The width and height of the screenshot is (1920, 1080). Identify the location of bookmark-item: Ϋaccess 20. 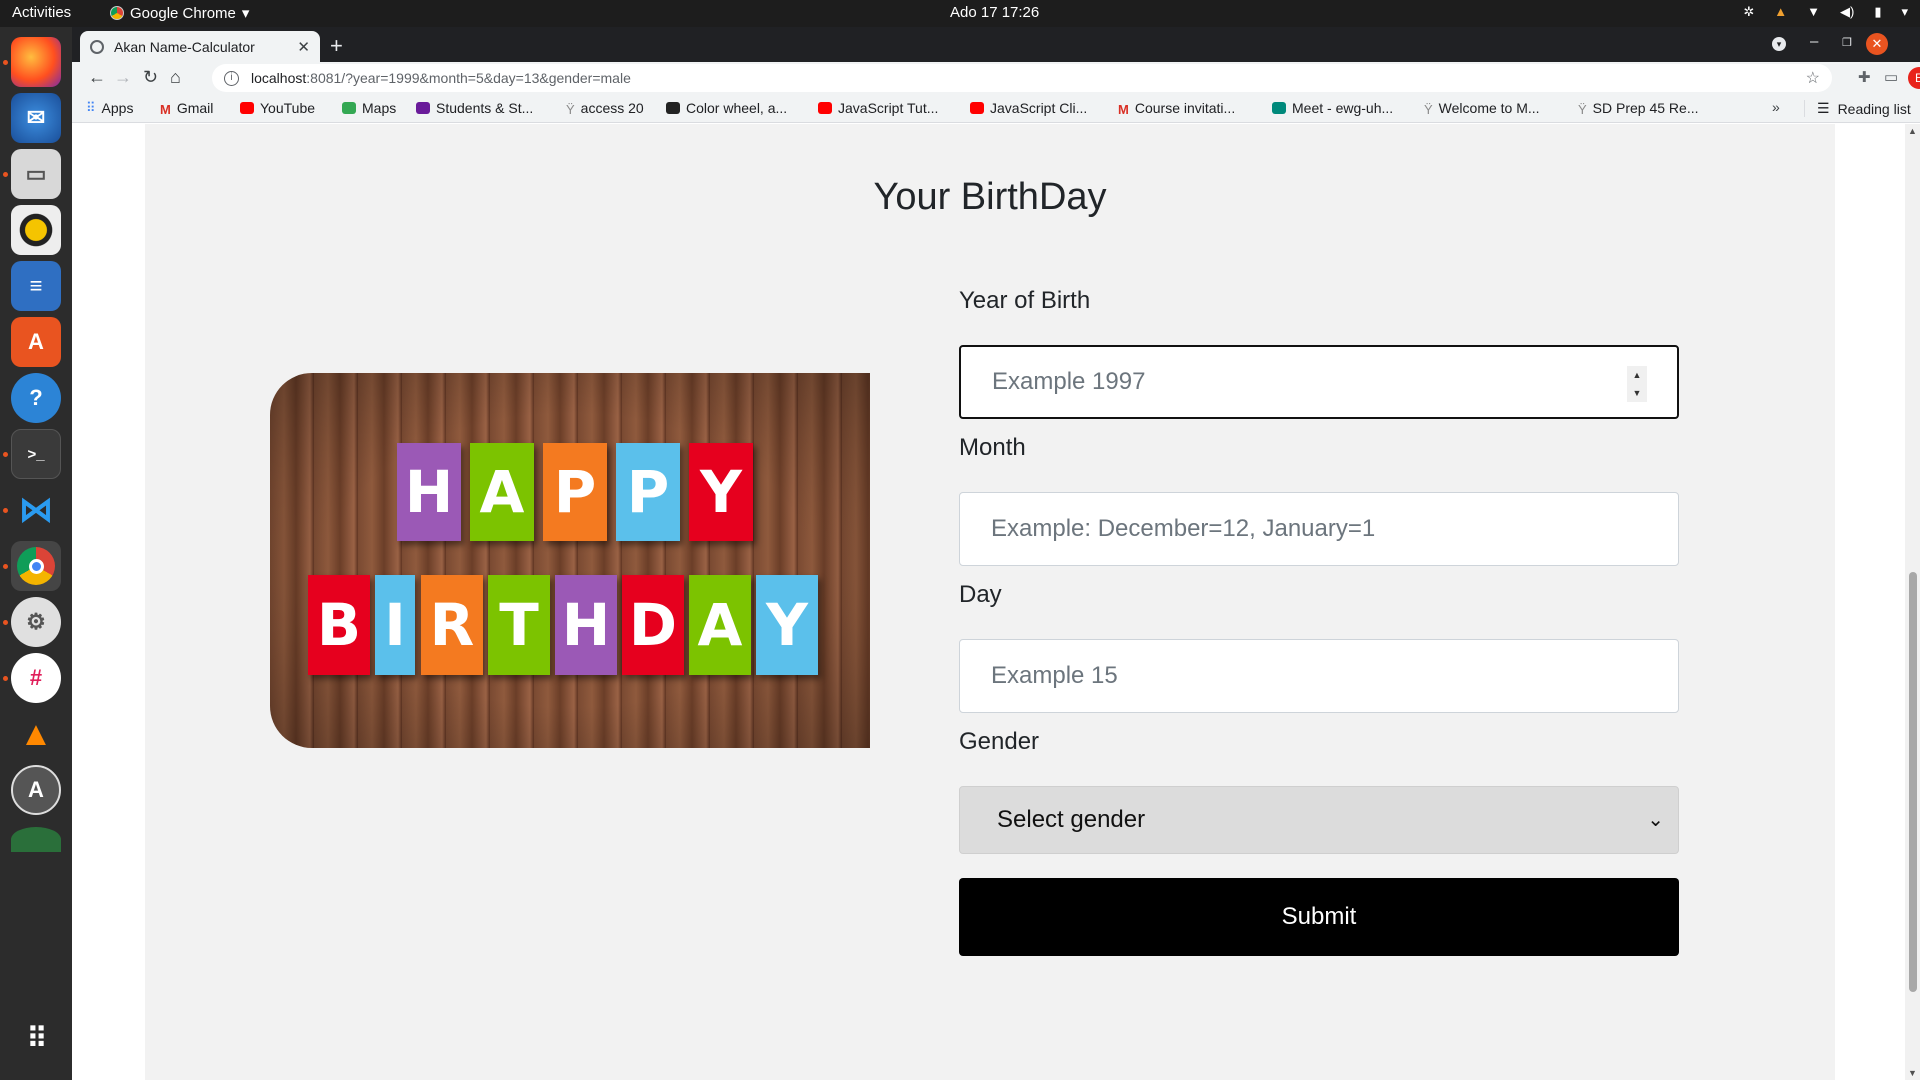
(605, 108).